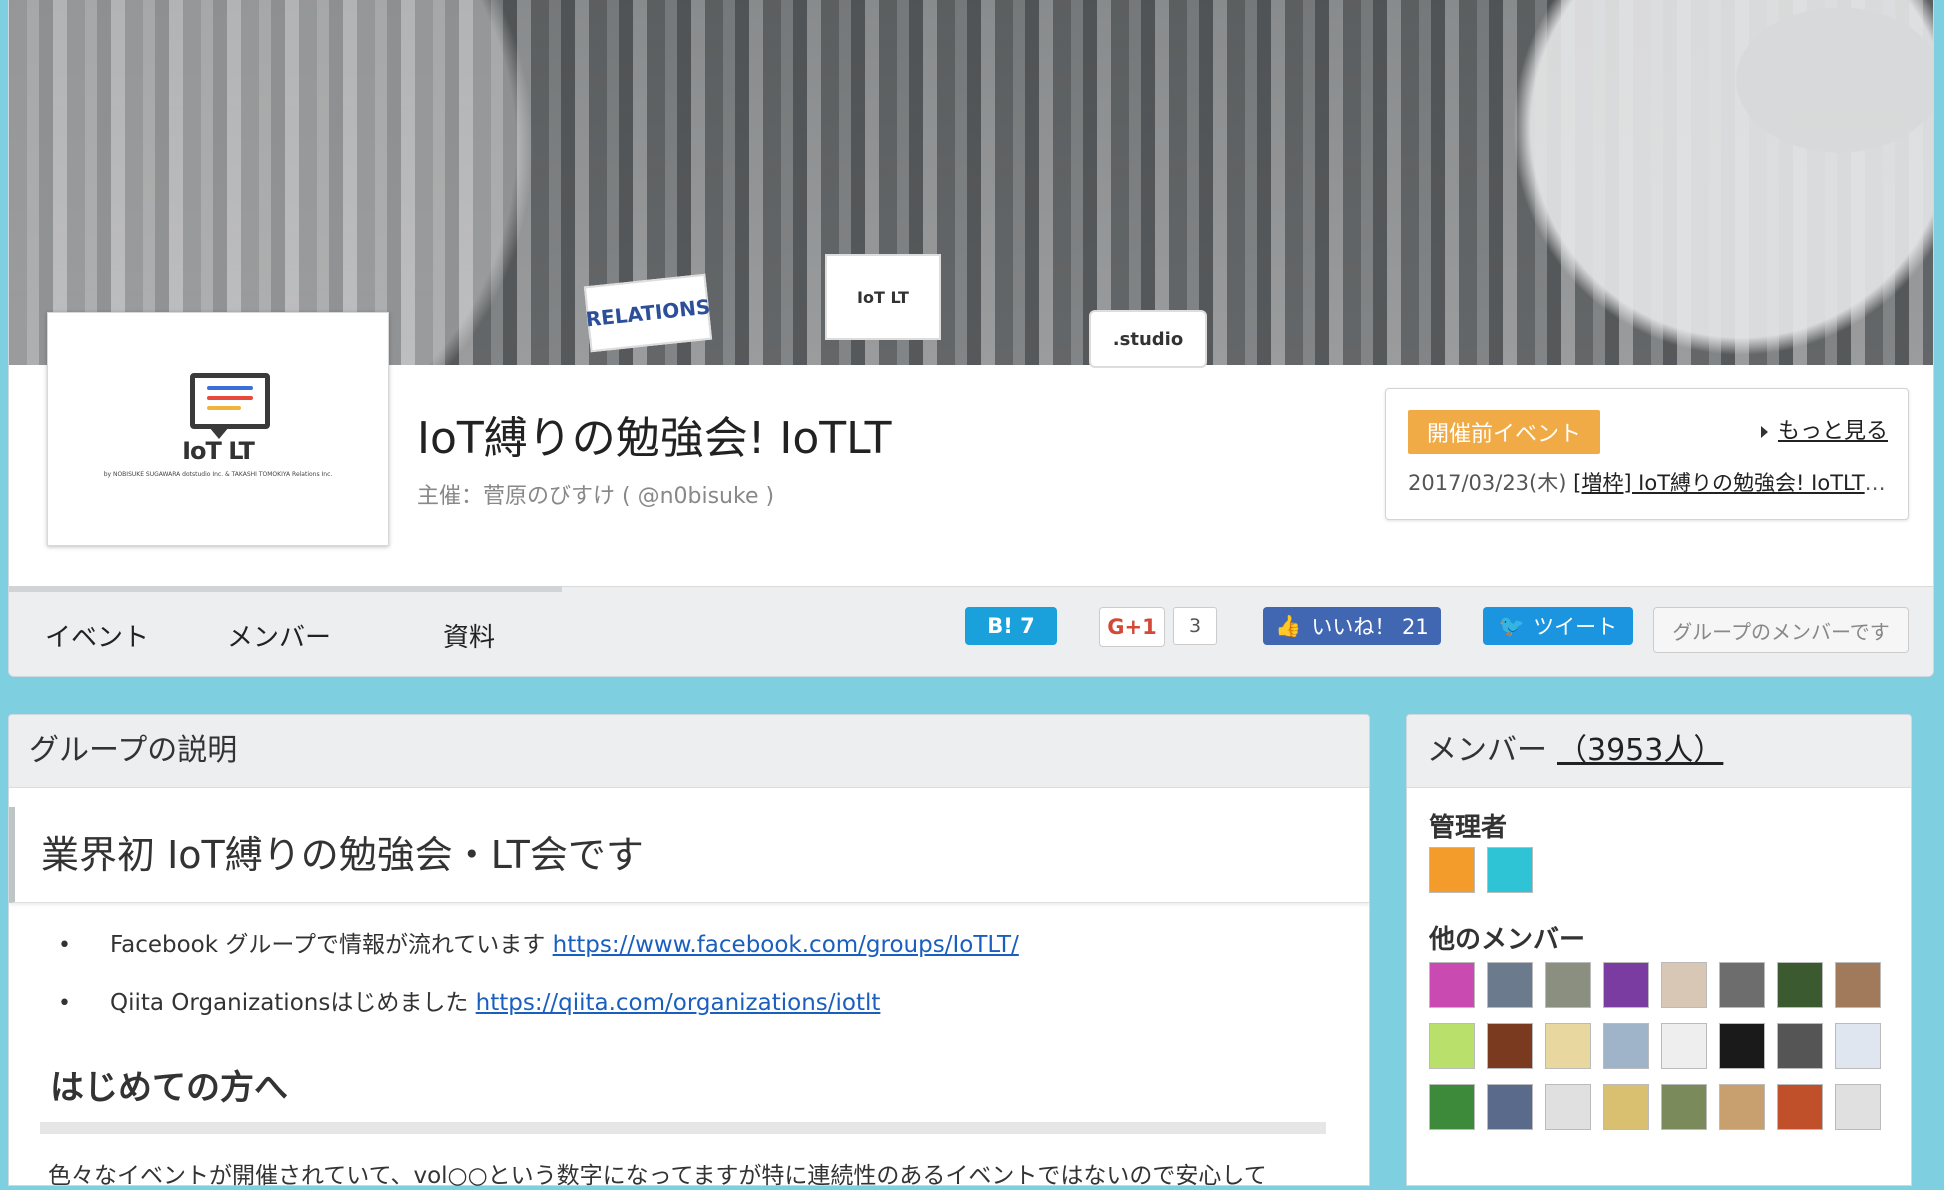 The image size is (1944, 1190). I want to click on description-item-text: Facebook グループで情報が流れています, so click(331, 945).